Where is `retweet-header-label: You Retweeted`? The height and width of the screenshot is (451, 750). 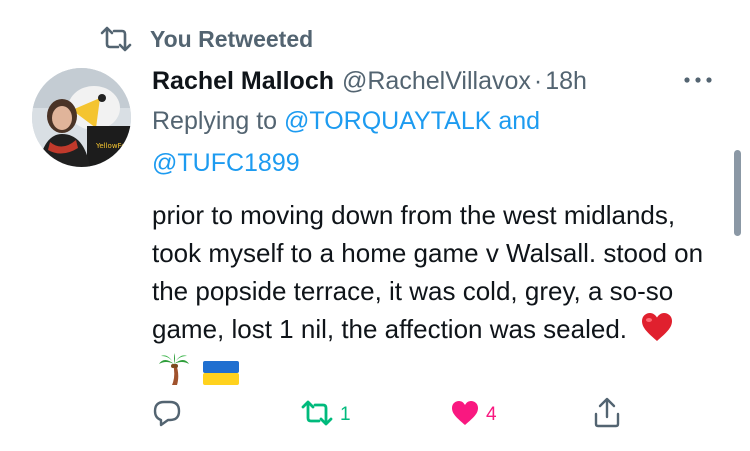 retweet-header-label: You Retweeted is located at coordinates (232, 38).